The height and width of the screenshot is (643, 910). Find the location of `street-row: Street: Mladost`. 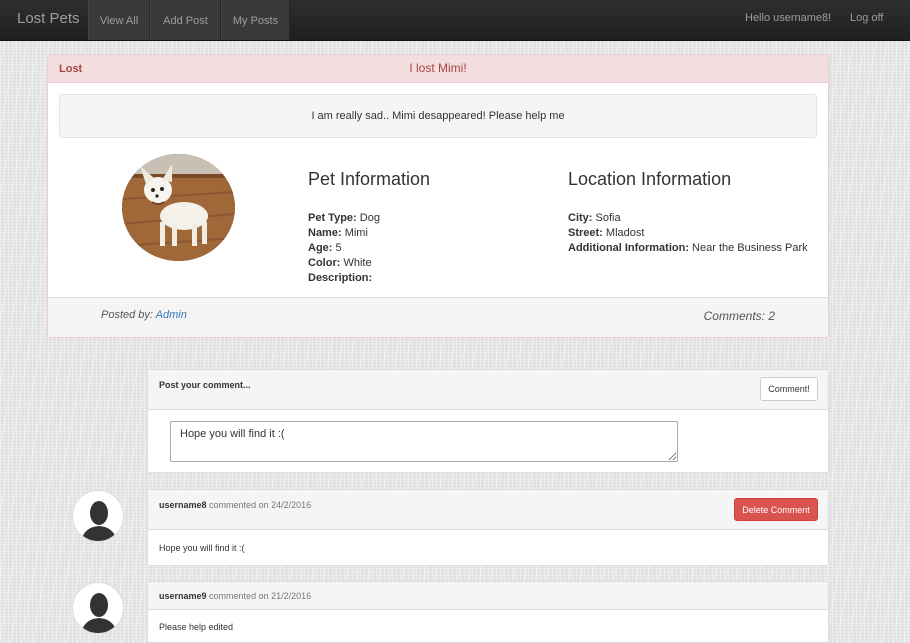

street-row: Street: Mladost is located at coordinates (606, 233).